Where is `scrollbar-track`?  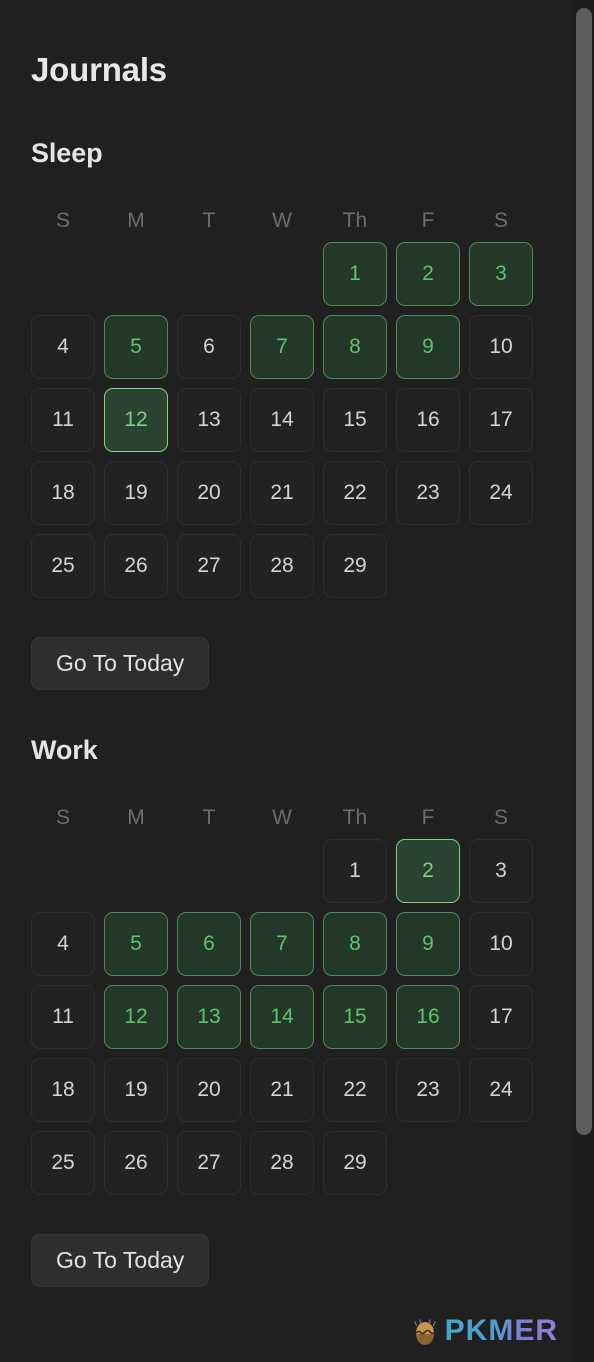
scrollbar-track is located at coordinates (583, 681).